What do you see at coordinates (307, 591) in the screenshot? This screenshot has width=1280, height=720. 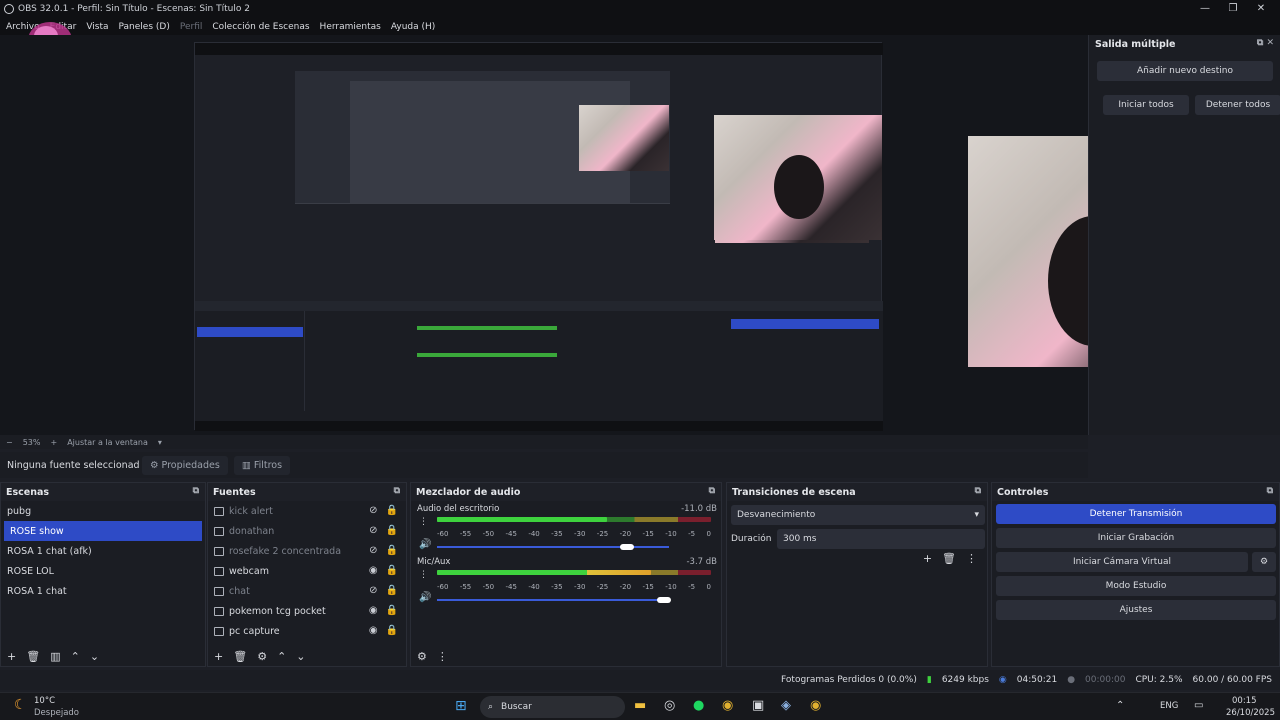 I see `source-item: chat ⊘ 🔒` at bounding box center [307, 591].